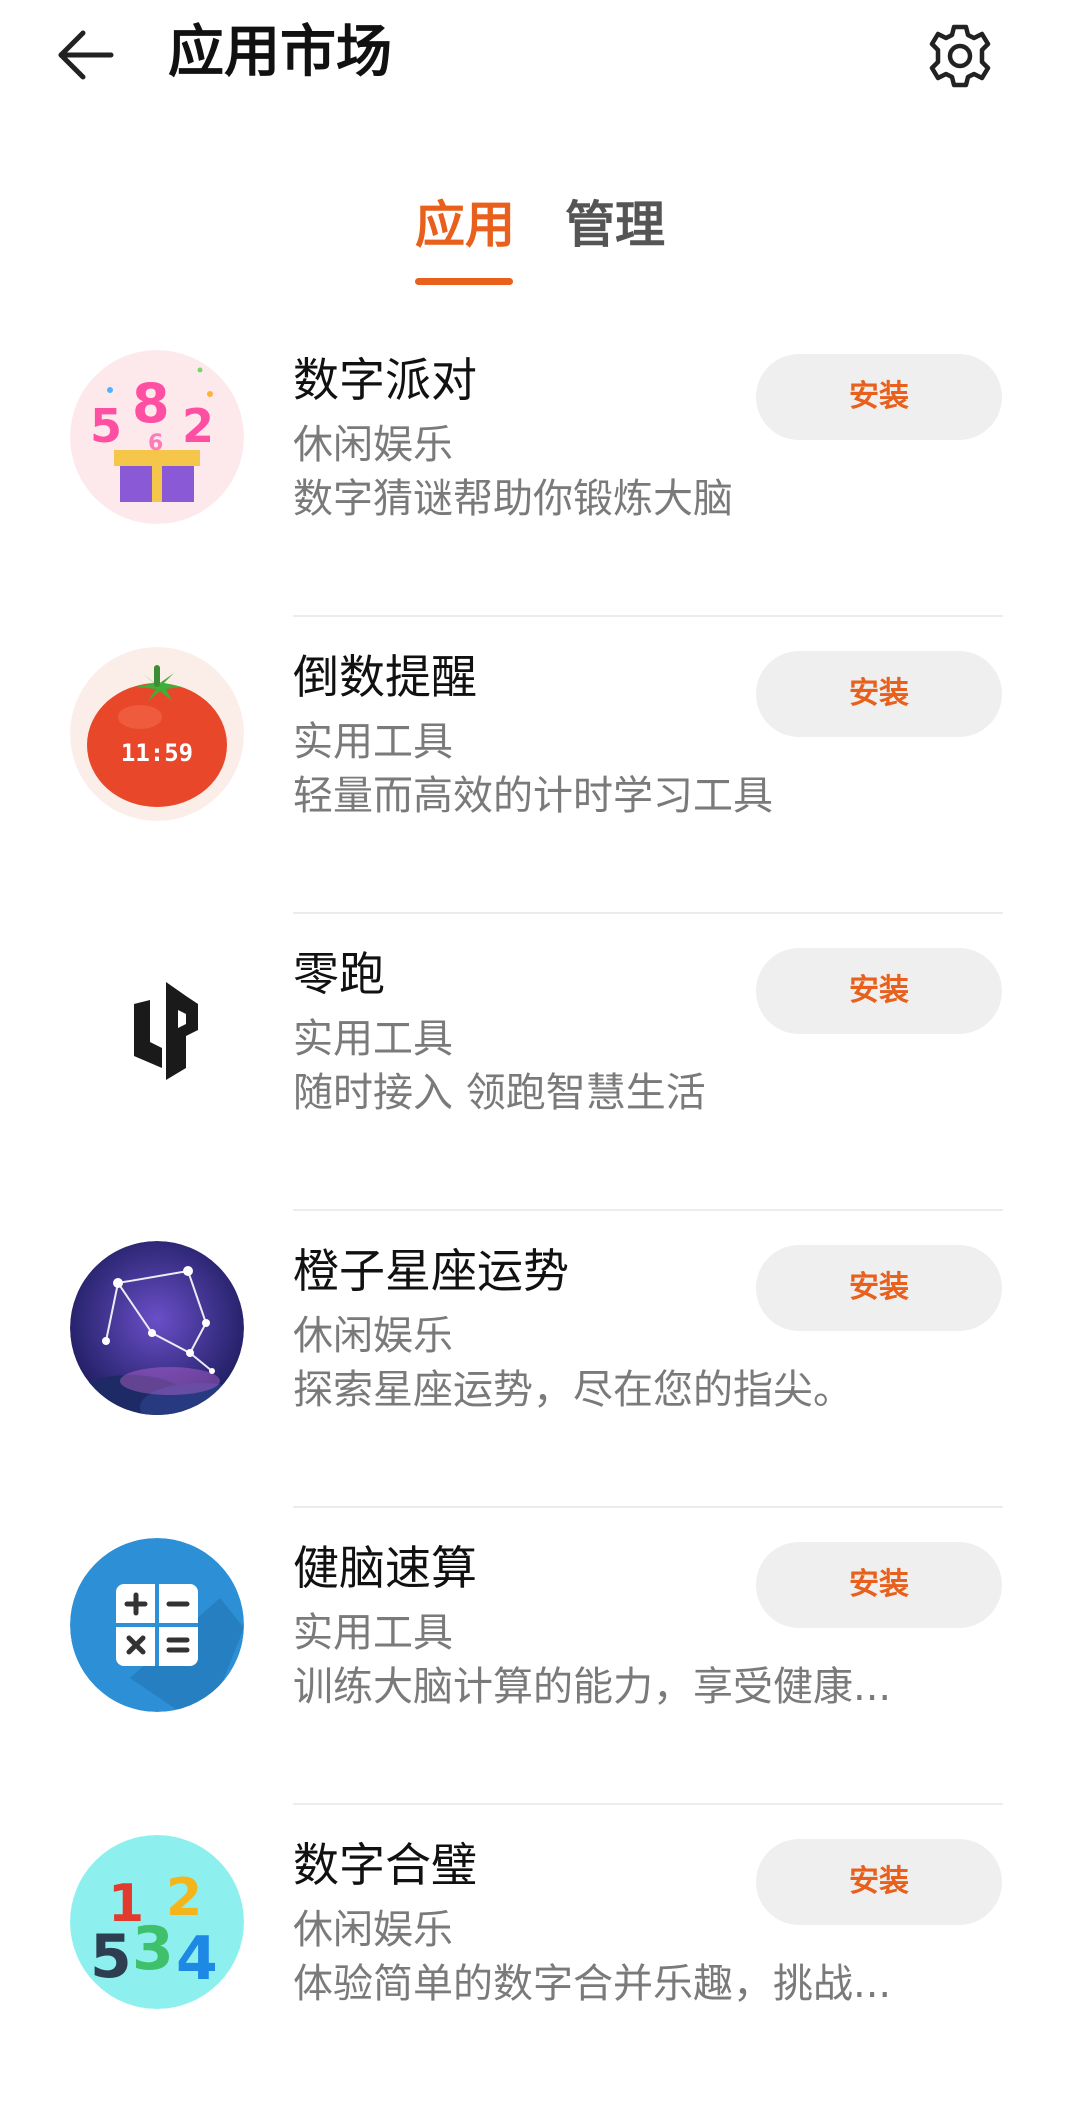 The width and height of the screenshot is (1080, 2102). I want to click on icon-time-text: 11:59, so click(157, 753).